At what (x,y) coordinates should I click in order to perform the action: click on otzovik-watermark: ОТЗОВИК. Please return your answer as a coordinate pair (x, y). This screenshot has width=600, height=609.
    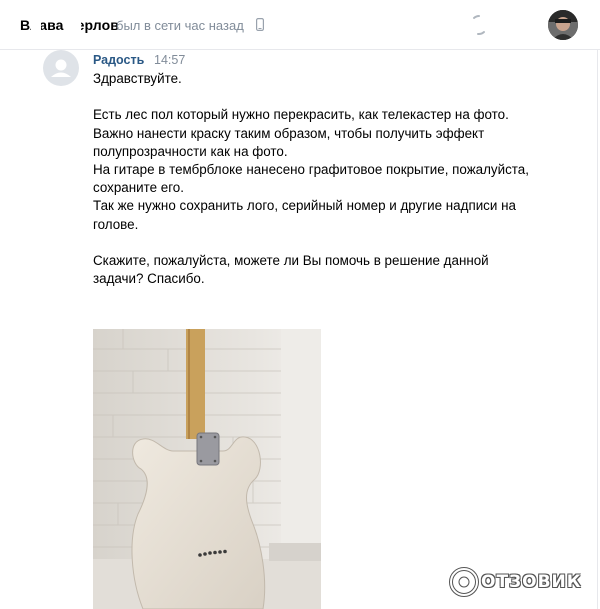
    Looking at the image, I should click on (521, 583).